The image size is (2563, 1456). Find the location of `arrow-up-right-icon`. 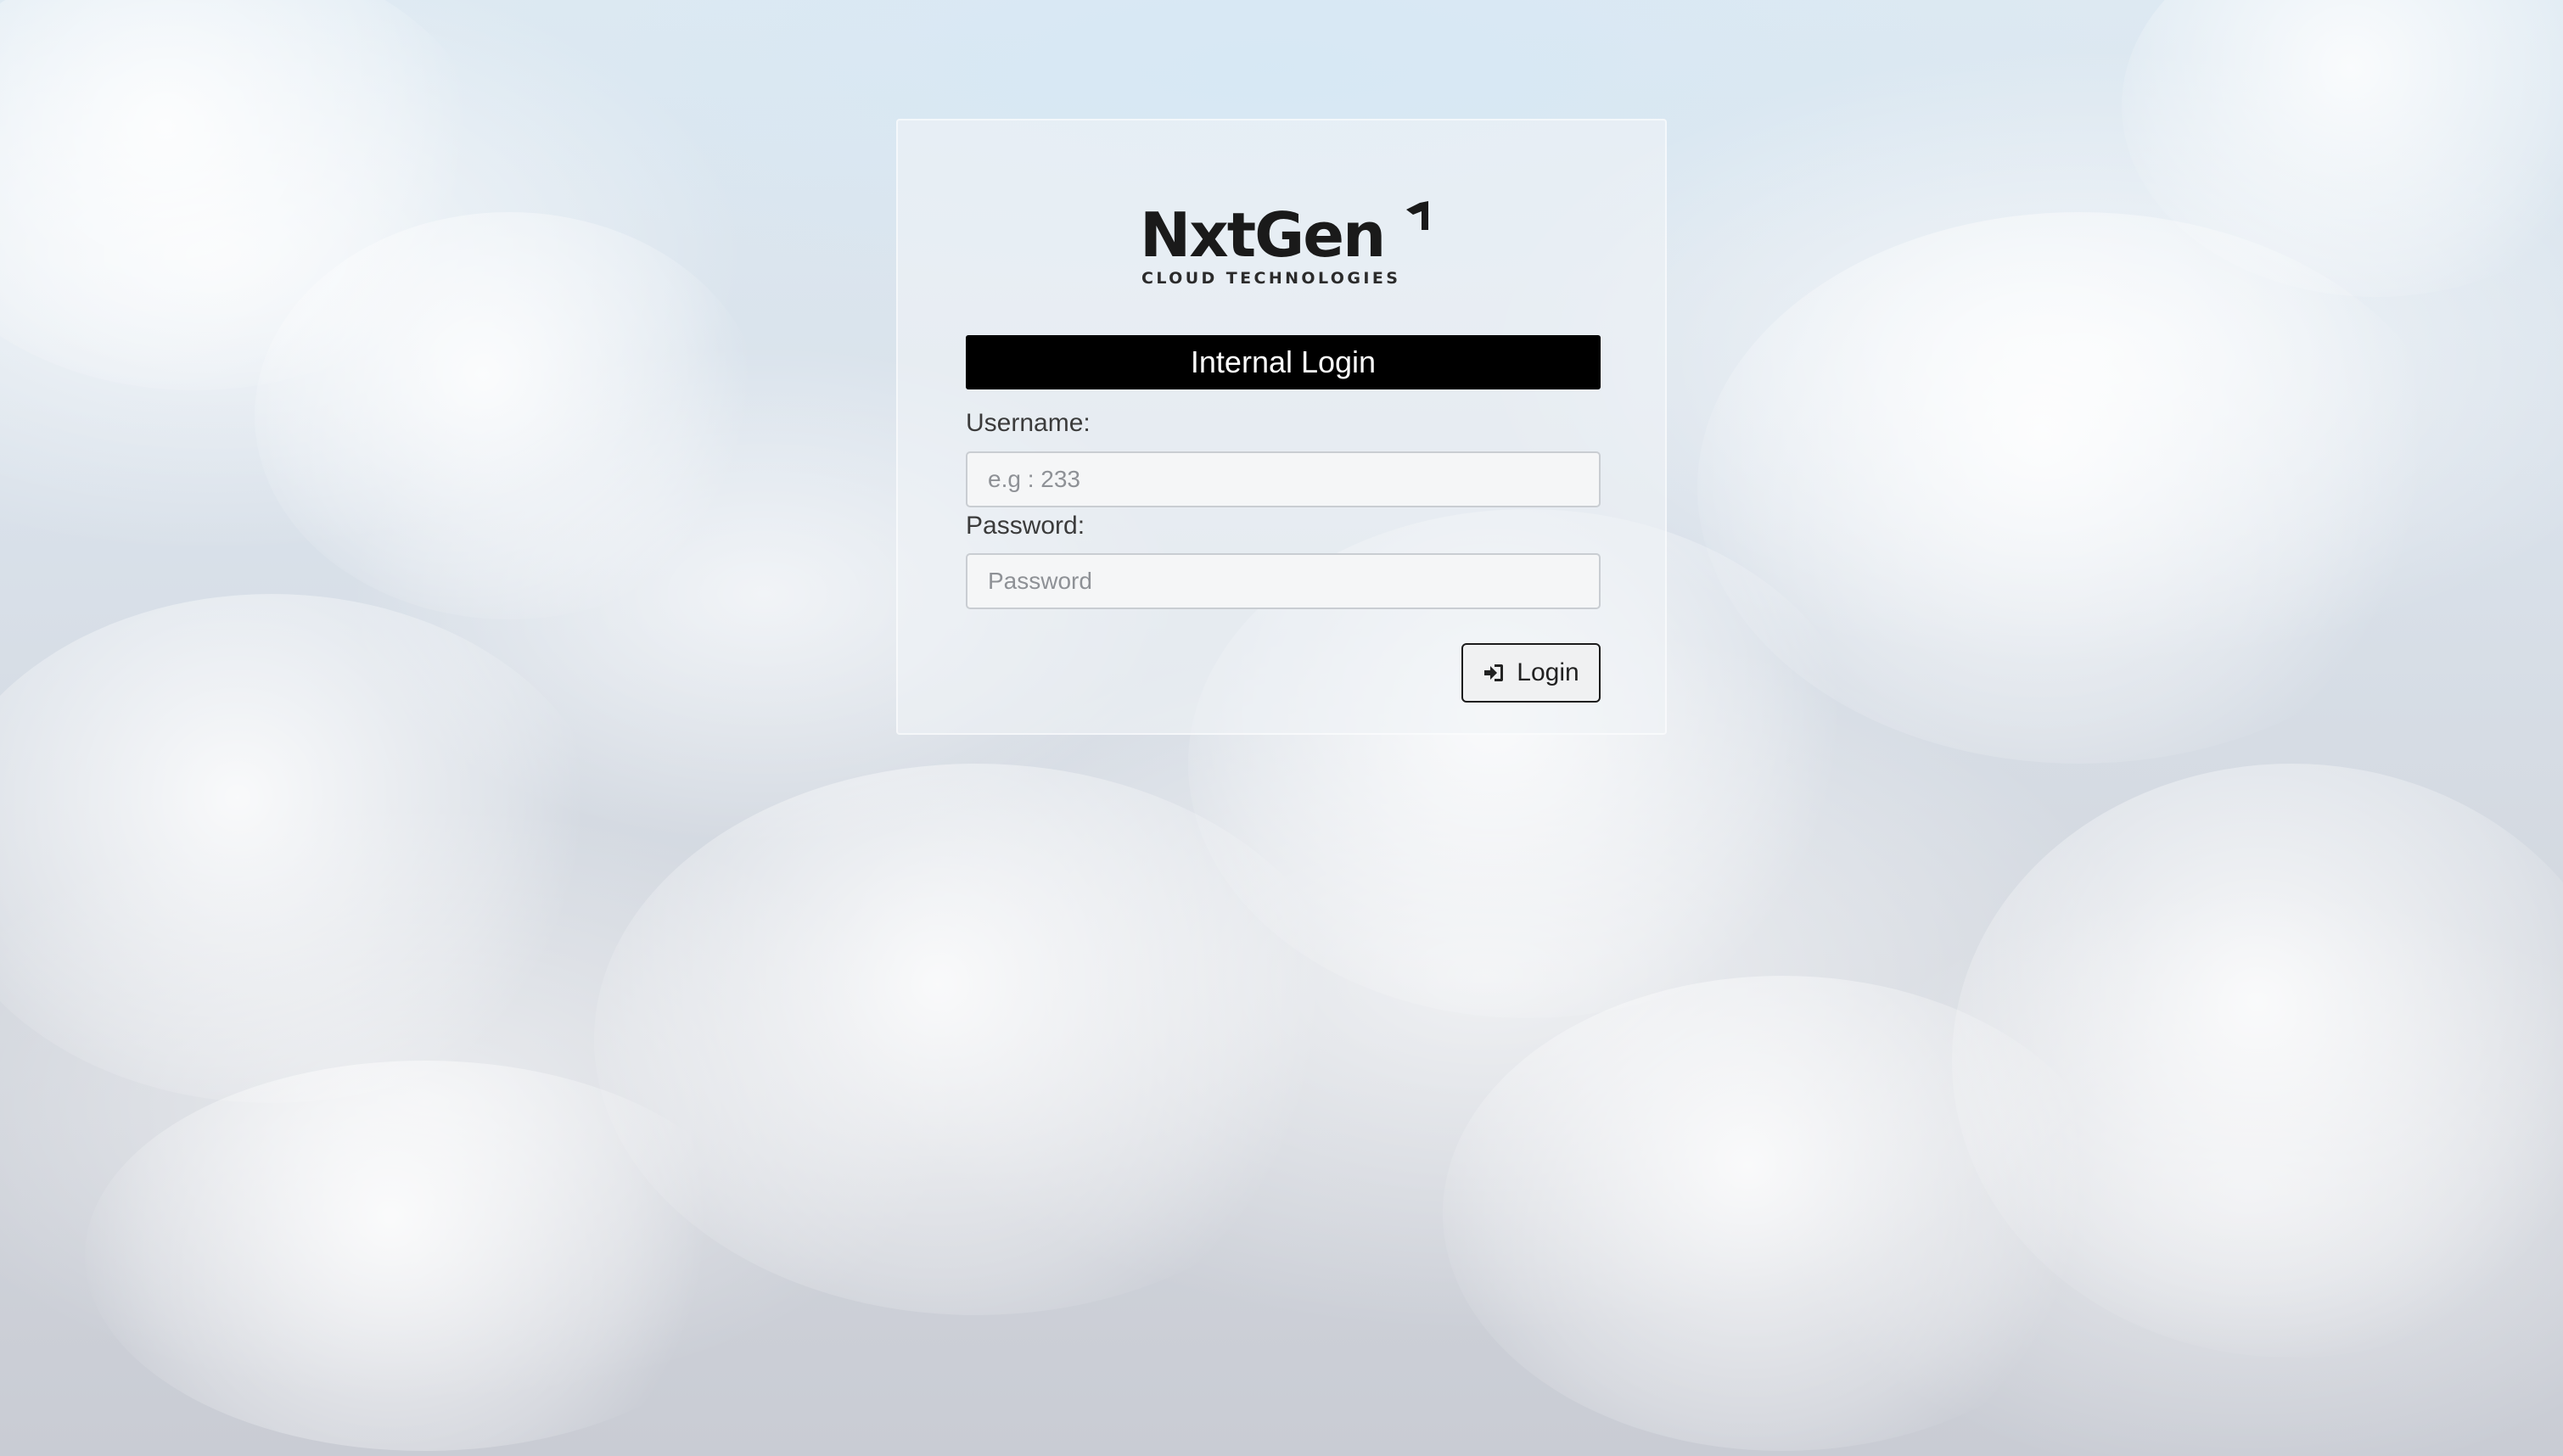

arrow-up-right-icon is located at coordinates (1417, 215).